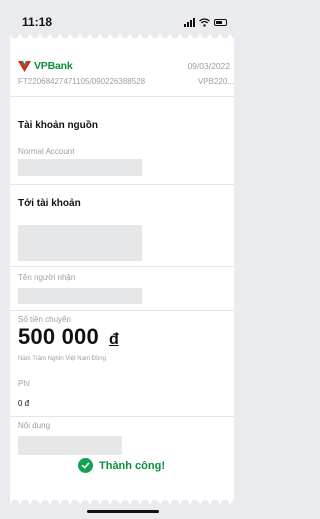 The height and width of the screenshot is (519, 320). Describe the element at coordinates (58, 125) in the screenshot. I see `source-account-title: Tài khoản nguồn` at that location.